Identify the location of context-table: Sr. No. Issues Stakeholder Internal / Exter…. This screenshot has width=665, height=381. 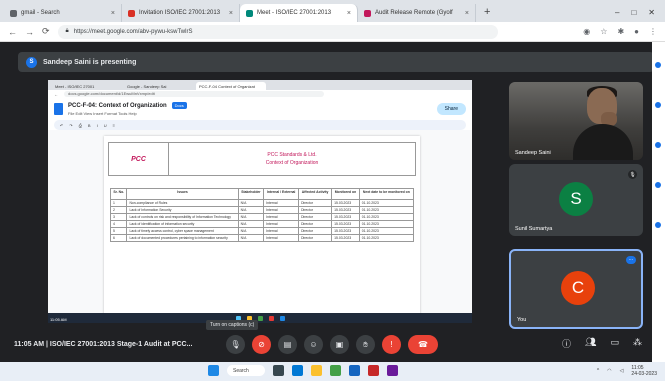
(262, 215).